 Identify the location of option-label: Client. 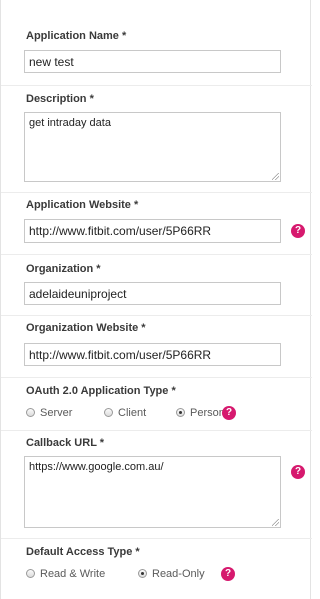
(132, 413).